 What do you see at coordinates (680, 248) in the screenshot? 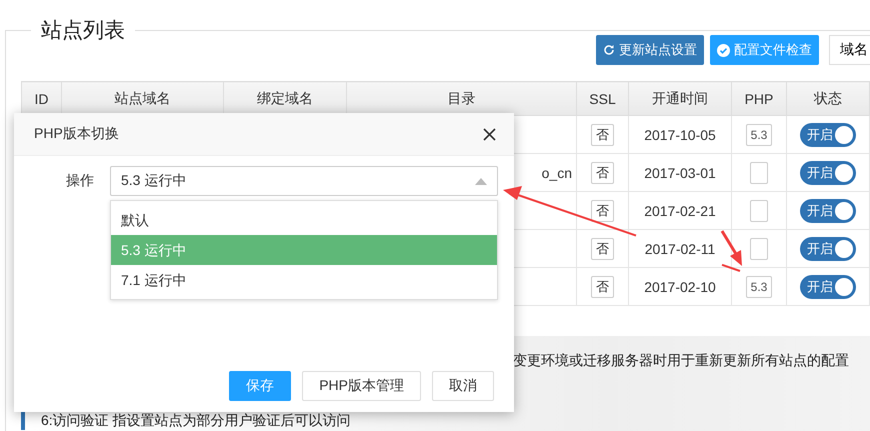
I see `table-cell: 2017-02-11` at bounding box center [680, 248].